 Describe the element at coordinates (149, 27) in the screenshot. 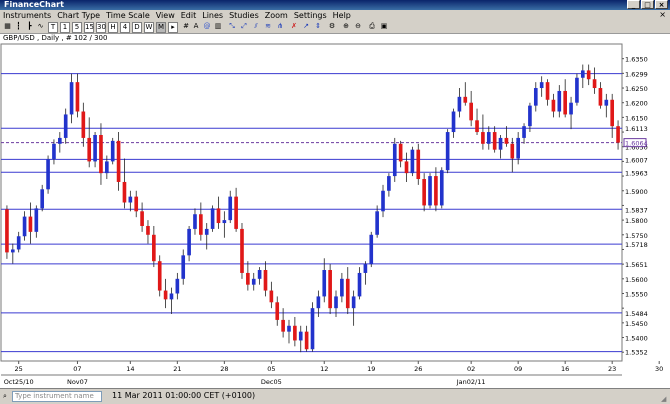

I see `timescale-w-button: W` at that location.